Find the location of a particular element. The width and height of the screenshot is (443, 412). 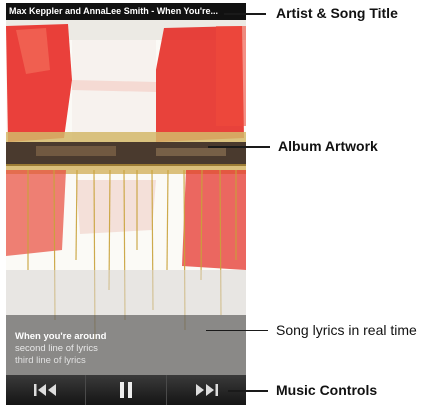

callout-line-lyrics is located at coordinates (237, 330).